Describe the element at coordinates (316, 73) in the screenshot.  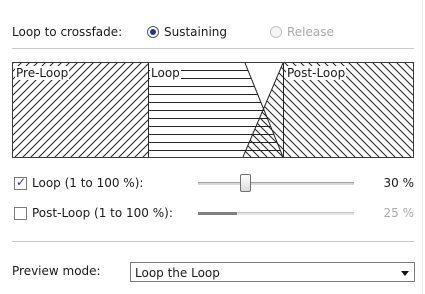
I see `post-loop-label: Post-Loop` at that location.